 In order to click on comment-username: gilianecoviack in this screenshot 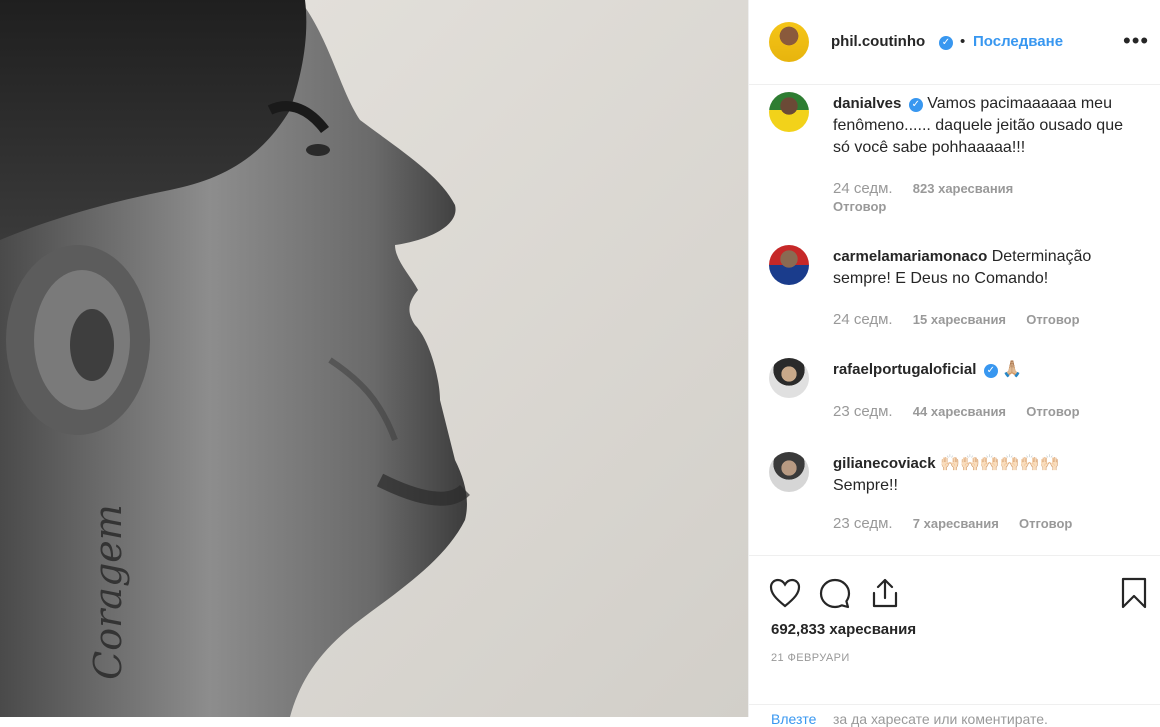, I will do `click(884, 463)`.